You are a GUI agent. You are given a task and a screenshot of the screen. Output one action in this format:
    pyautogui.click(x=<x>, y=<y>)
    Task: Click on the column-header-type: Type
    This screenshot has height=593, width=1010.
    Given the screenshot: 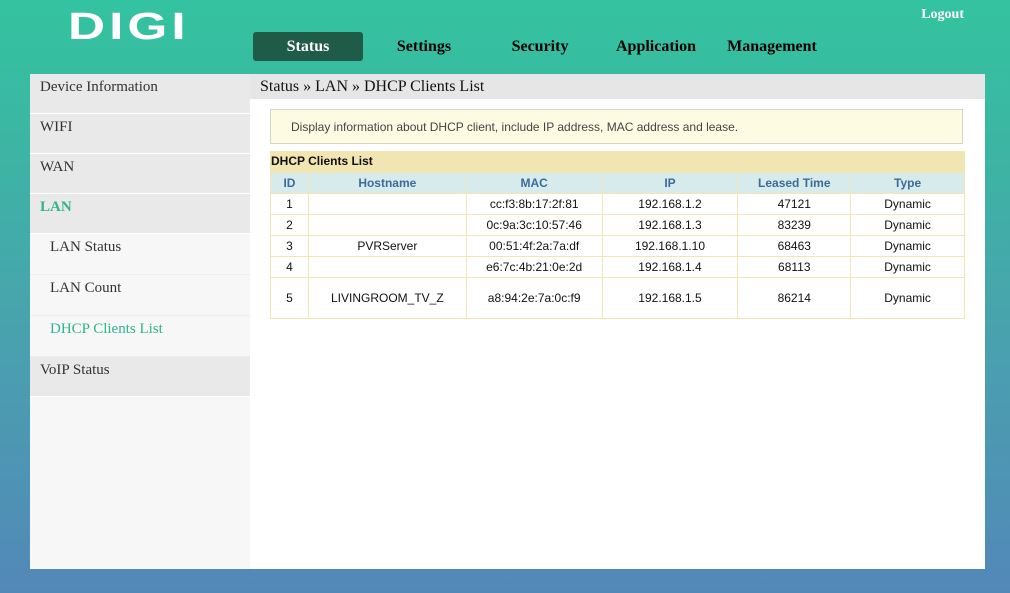 What is the action you would take?
    pyautogui.click(x=907, y=183)
    